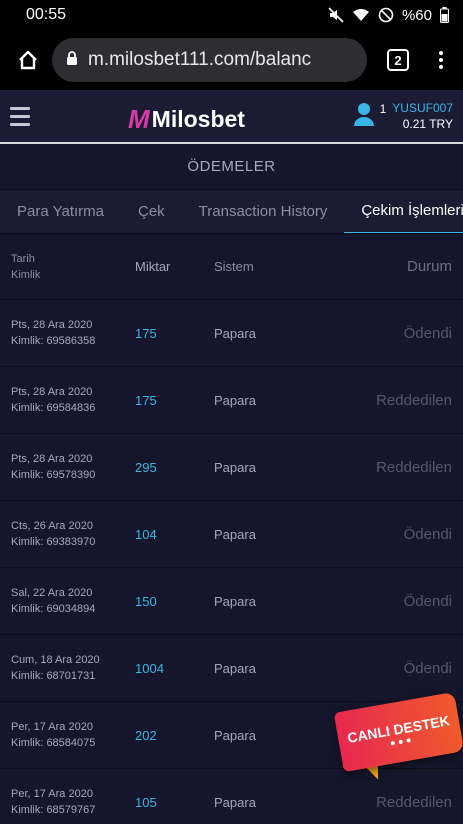 Image resolution: width=463 pixels, height=824 pixels. I want to click on tab-withdrawal-operations: Çekim İşlemleri, so click(403, 211).